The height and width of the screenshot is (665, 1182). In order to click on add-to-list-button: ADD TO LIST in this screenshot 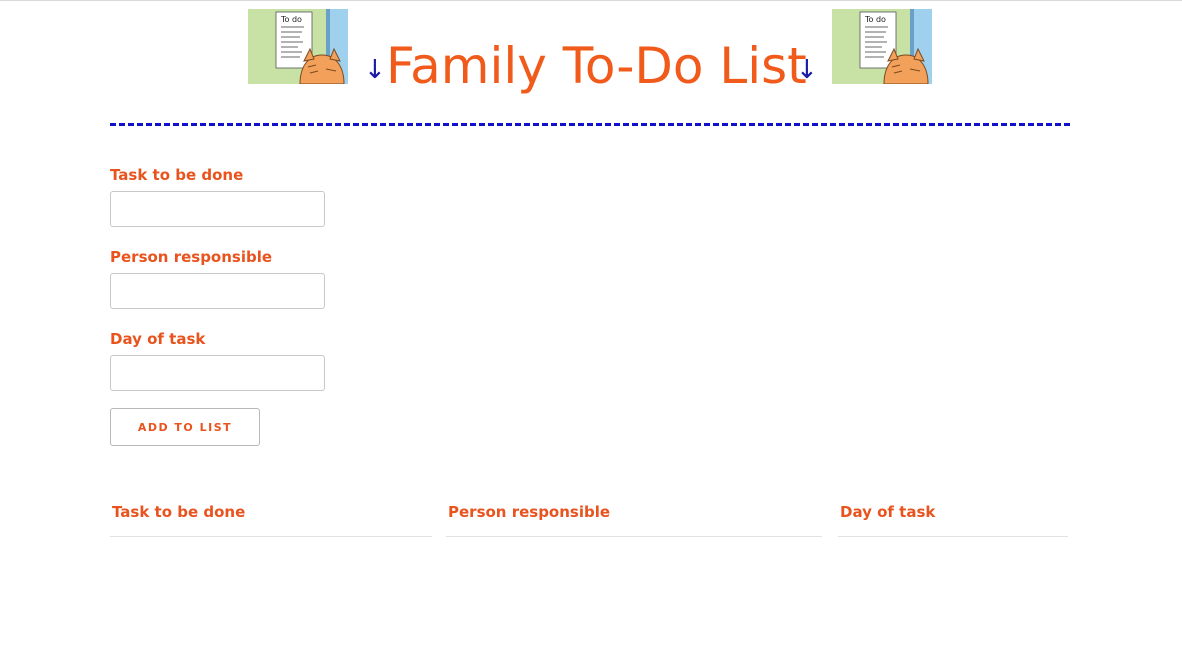, I will do `click(185, 427)`.